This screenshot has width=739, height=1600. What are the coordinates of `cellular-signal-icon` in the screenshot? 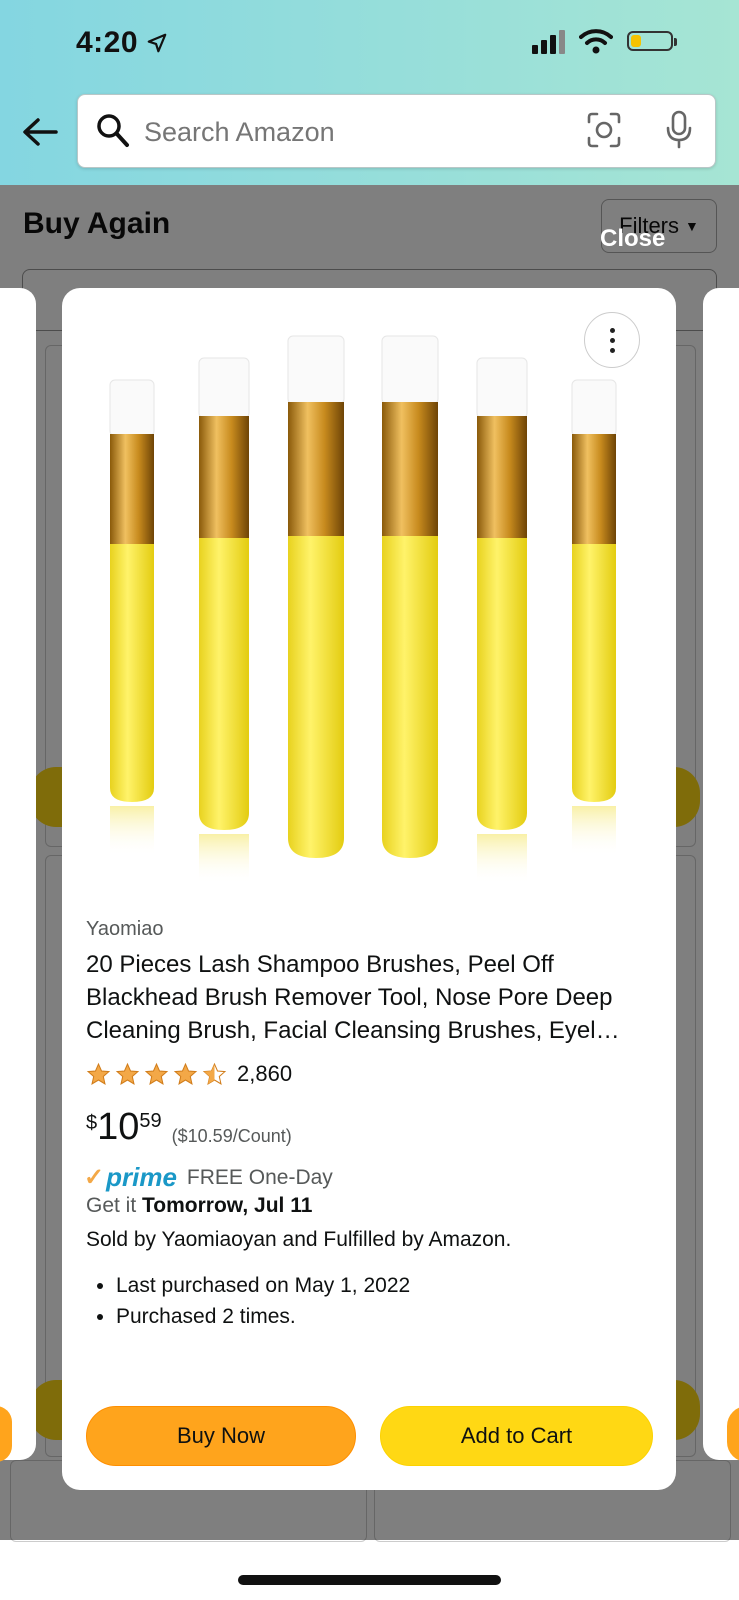 It's located at (548, 41).